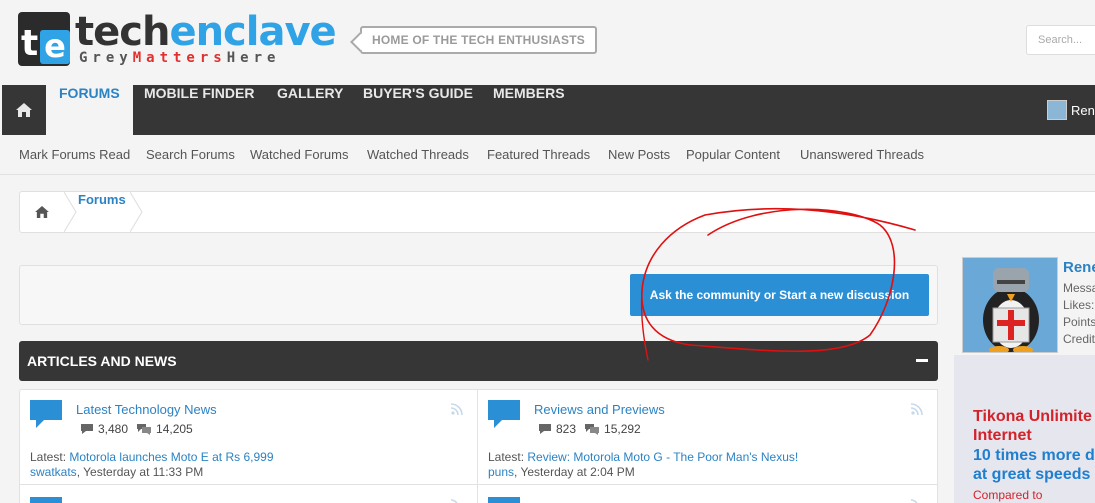 The height and width of the screenshot is (503, 1095). What do you see at coordinates (113, 429) in the screenshot?
I see `thread-count: 3,480` at bounding box center [113, 429].